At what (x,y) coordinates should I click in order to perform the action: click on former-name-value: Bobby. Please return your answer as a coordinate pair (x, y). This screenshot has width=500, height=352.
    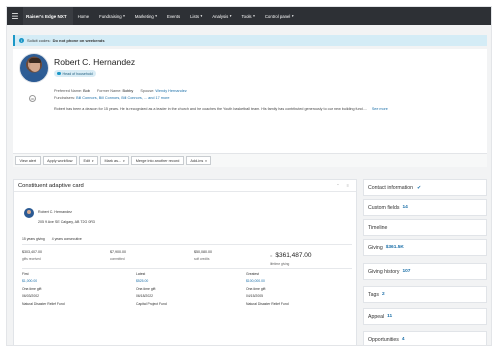
    Looking at the image, I should click on (128, 91).